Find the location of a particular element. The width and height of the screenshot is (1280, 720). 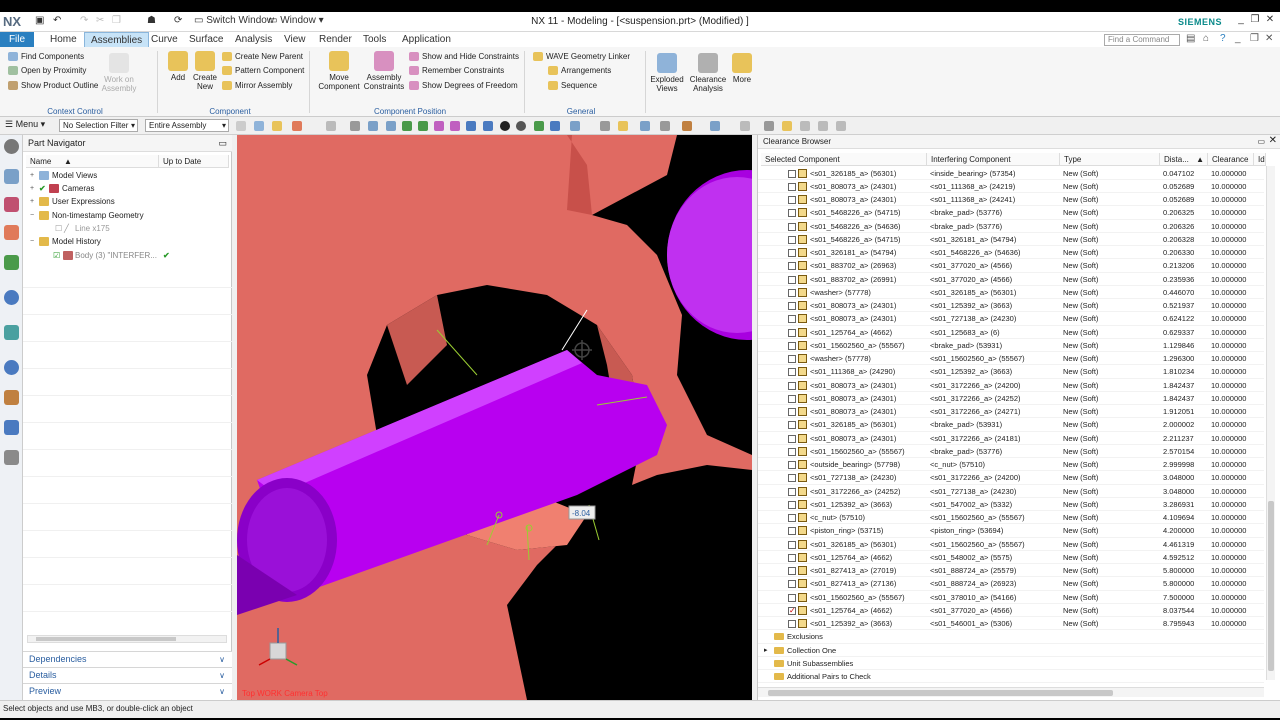

undo-icon: ↶ is located at coordinates (57, 20).